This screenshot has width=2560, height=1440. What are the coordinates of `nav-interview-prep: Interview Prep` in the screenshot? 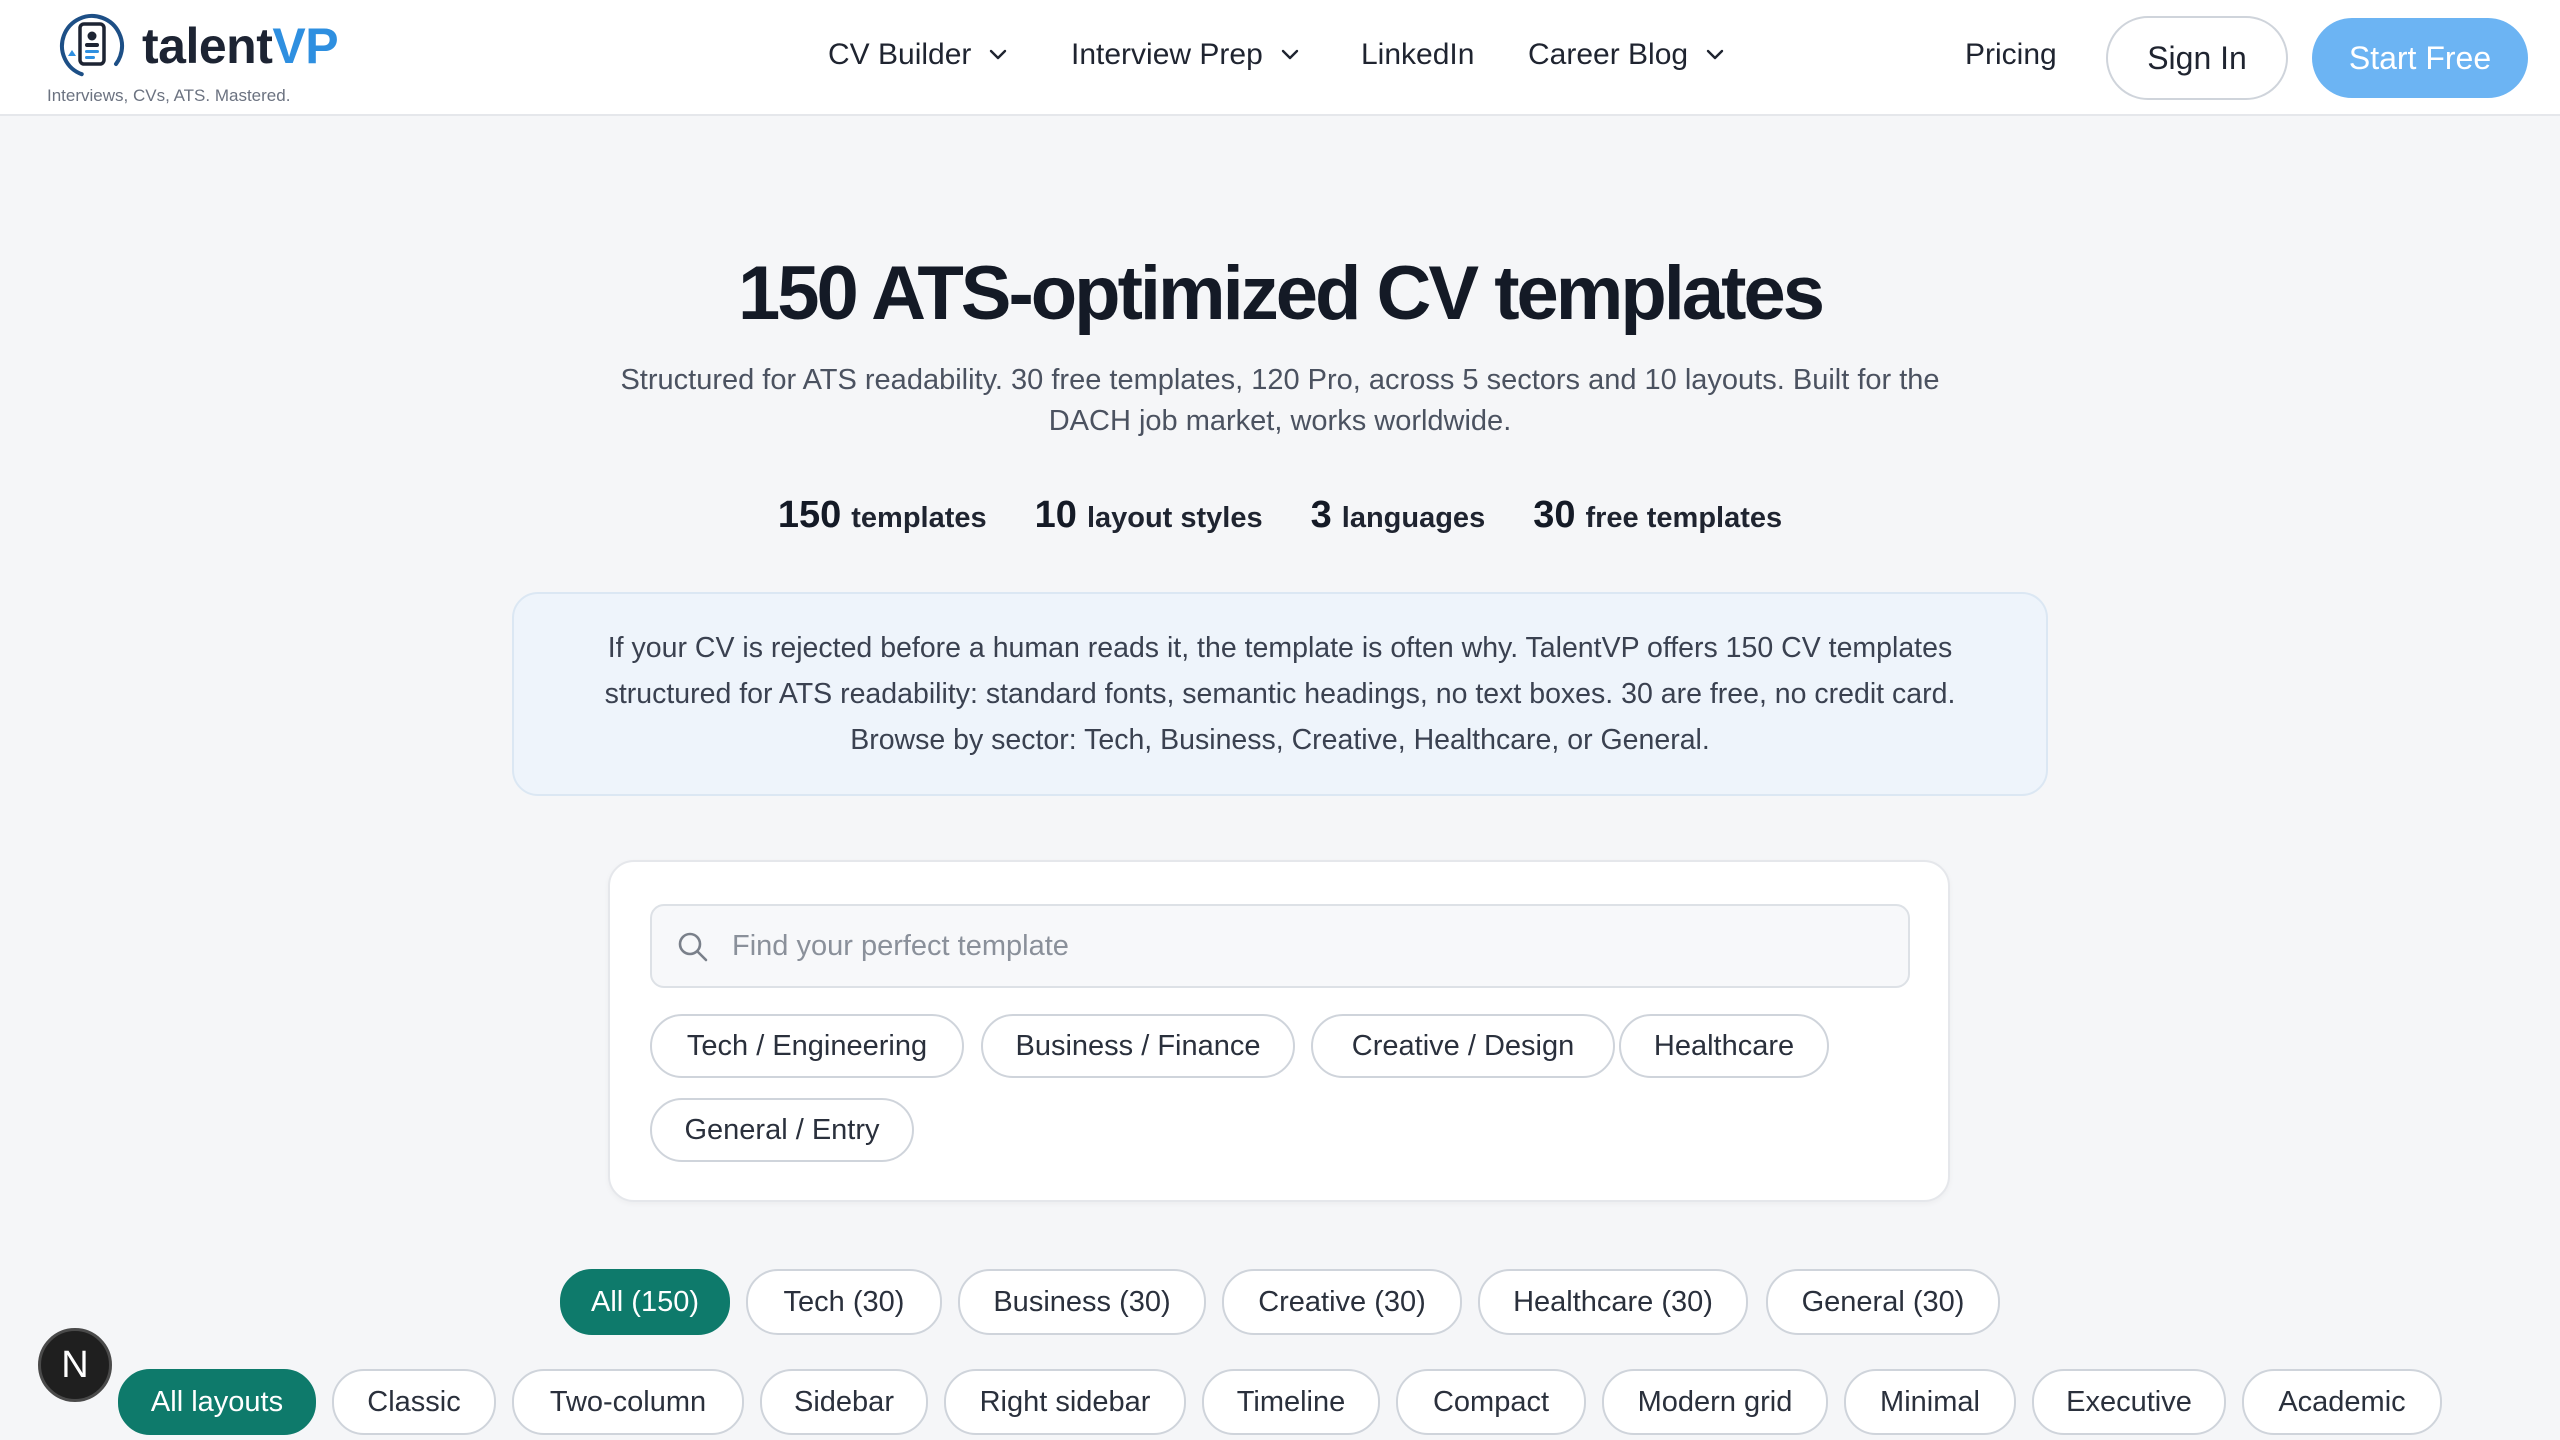 It's located at (1185, 55).